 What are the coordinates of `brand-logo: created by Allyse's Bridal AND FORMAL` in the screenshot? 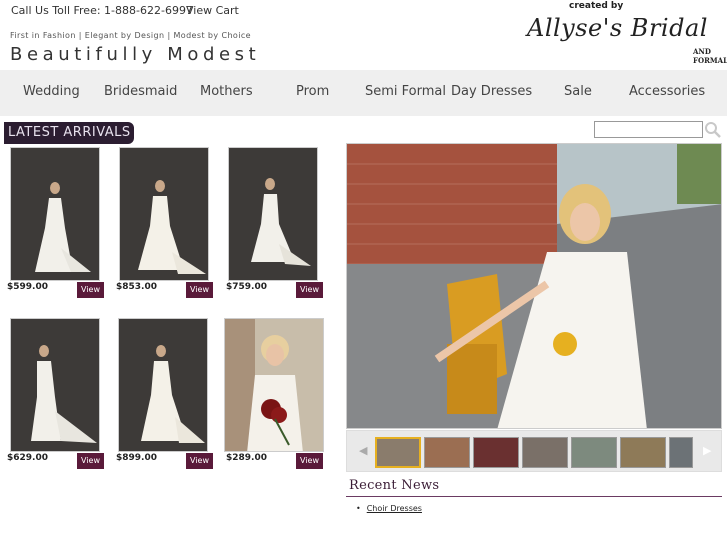 It's located at (625, 32).